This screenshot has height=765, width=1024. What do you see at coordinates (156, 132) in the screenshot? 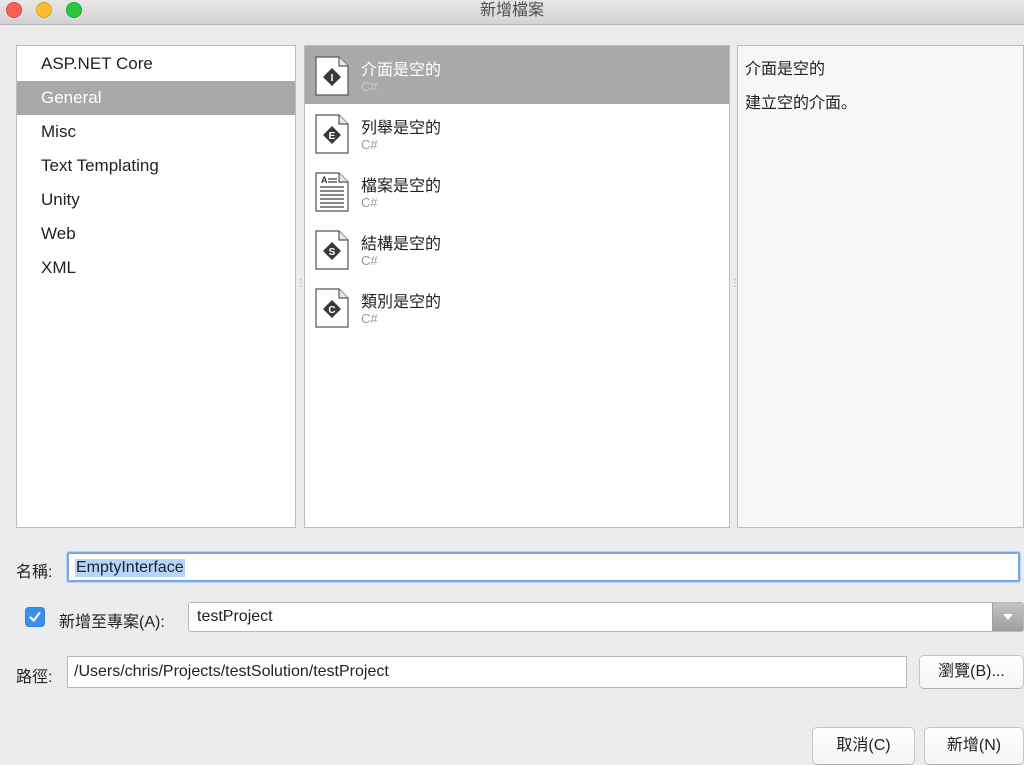
I see `category-item-misc: Misc` at bounding box center [156, 132].